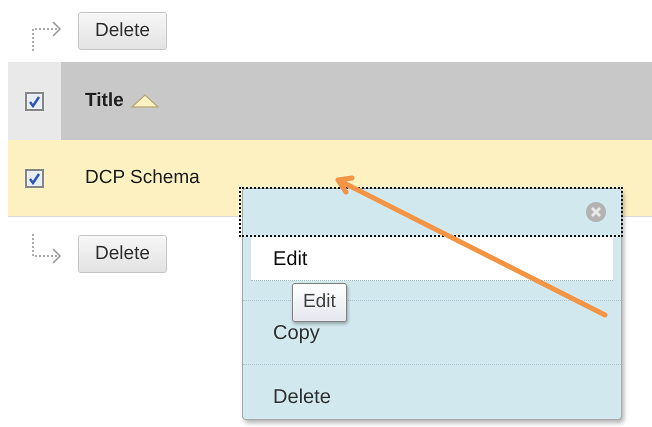 This screenshot has height=427, width=652. I want to click on menu-item: Delete, so click(432, 396).